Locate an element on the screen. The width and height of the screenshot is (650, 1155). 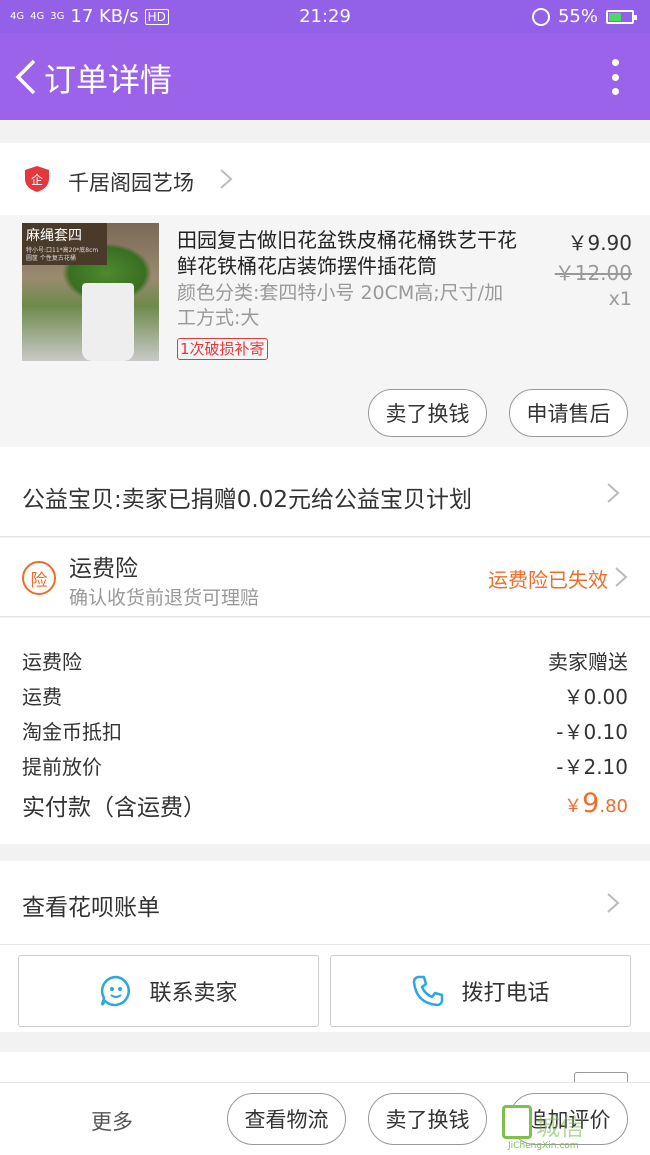
fee-label: 运费险 is located at coordinates (52, 662).